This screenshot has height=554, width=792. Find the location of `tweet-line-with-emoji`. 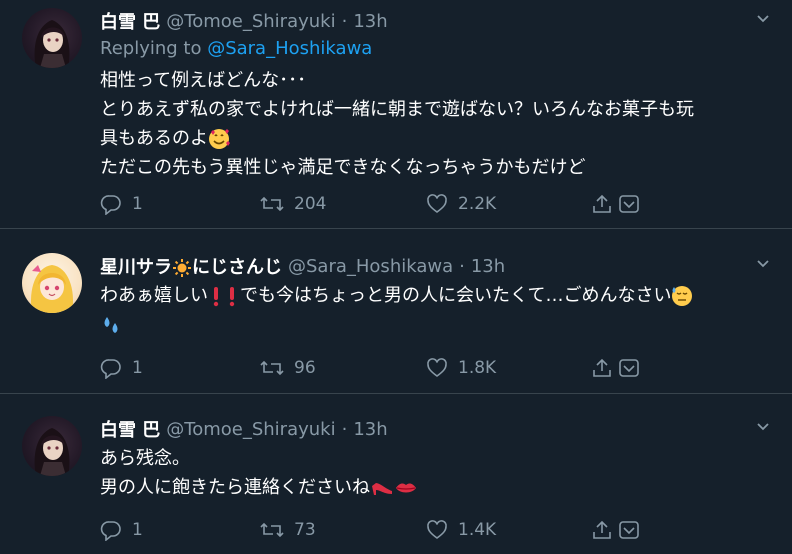

tweet-line-with-emoji is located at coordinates (430, 324).